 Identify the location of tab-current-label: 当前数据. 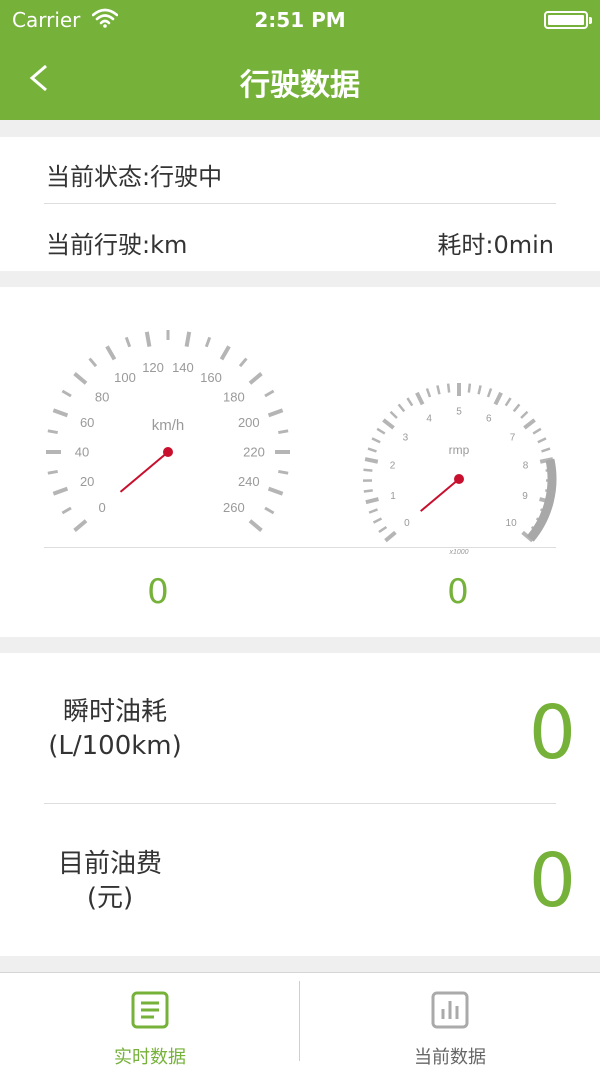
(450, 1056).